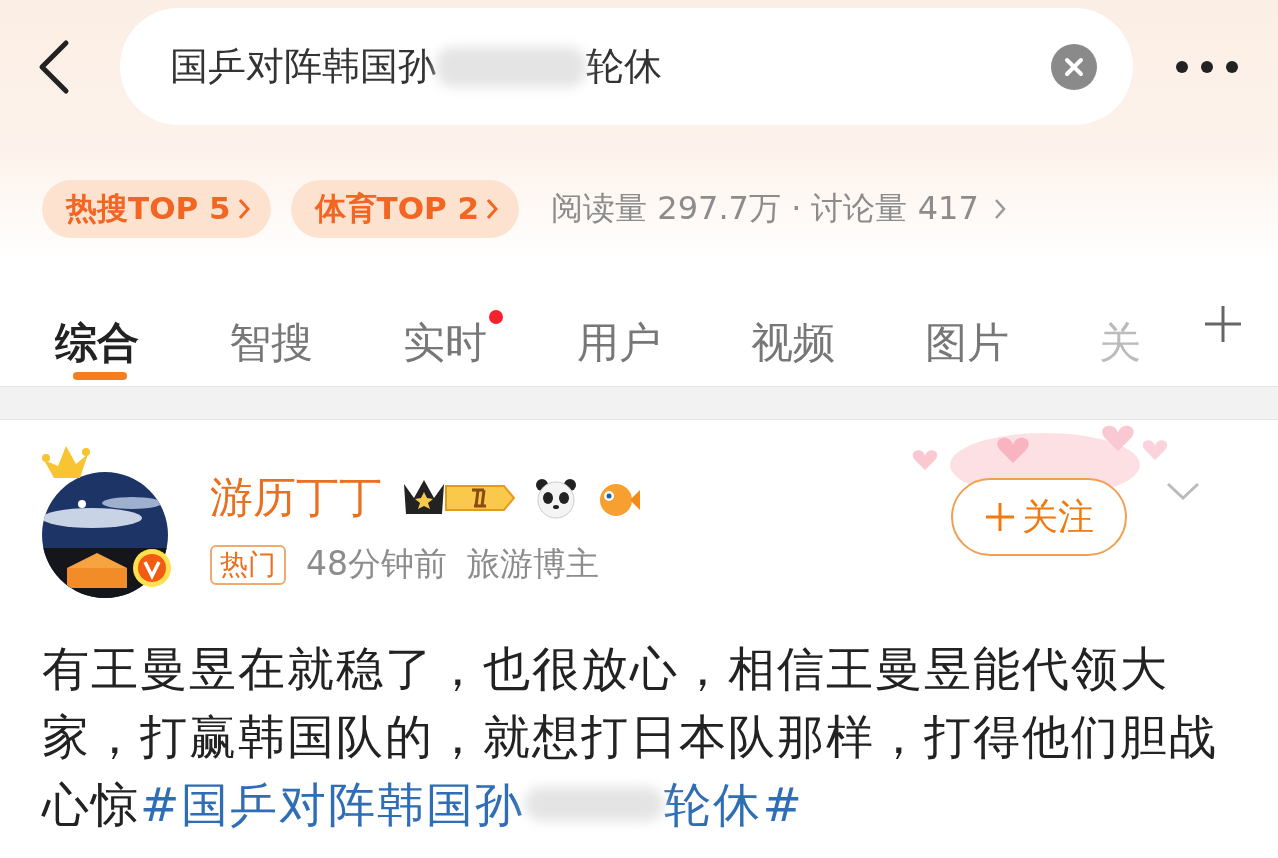 Image resolution: width=1278 pixels, height=858 pixels. Describe the element at coordinates (66, 462) in the screenshot. I see `crown-icon` at that location.